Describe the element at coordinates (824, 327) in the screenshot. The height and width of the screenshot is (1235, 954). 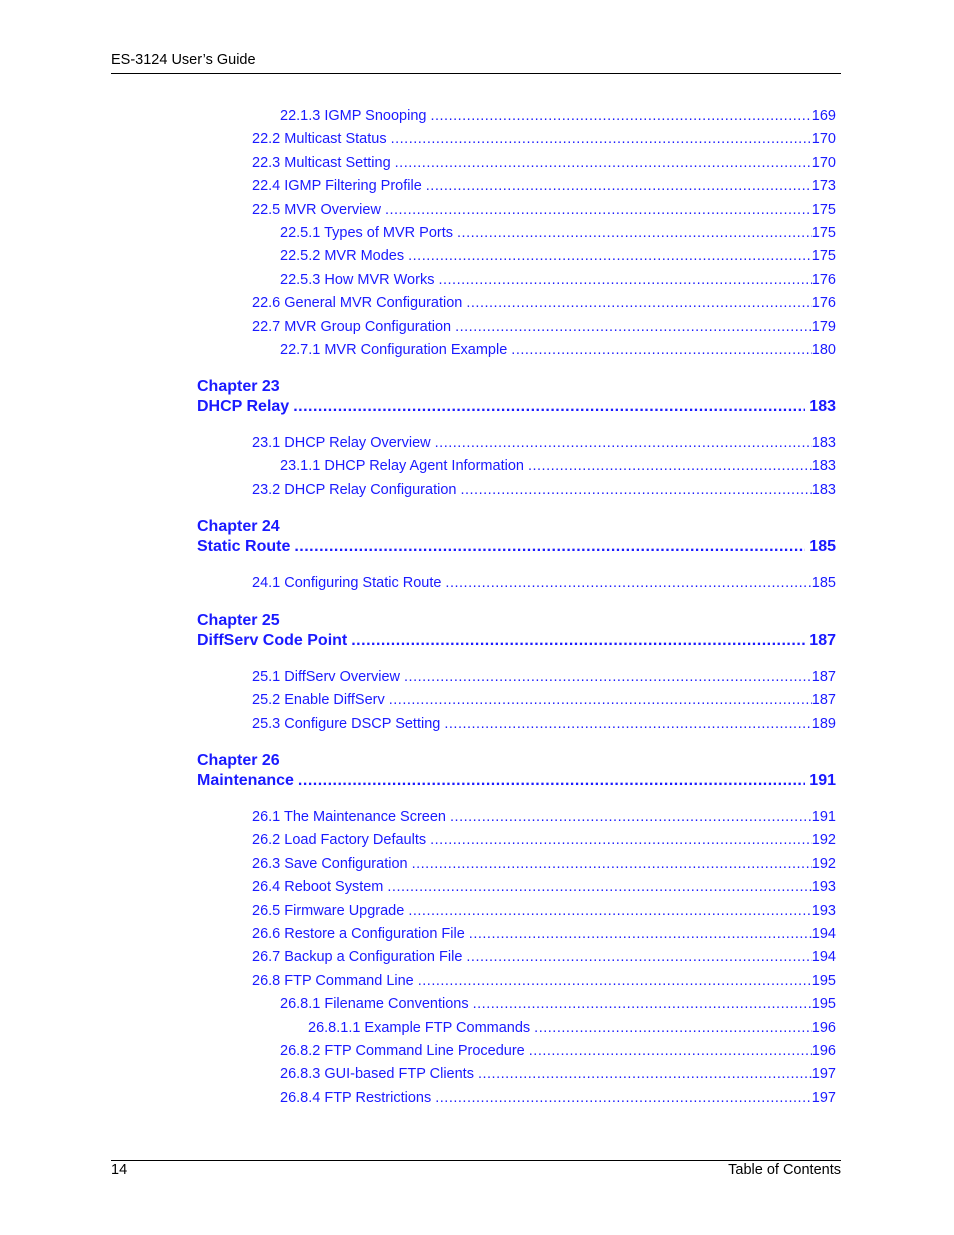
I see `toc-entry-page: 179` at that location.